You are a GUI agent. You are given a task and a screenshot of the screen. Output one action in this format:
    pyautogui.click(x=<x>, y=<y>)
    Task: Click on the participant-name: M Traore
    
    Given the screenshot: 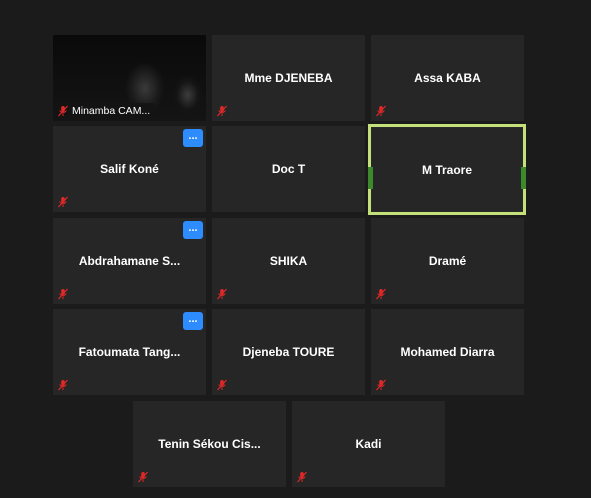 What is the action you would take?
    pyautogui.click(x=446, y=169)
    